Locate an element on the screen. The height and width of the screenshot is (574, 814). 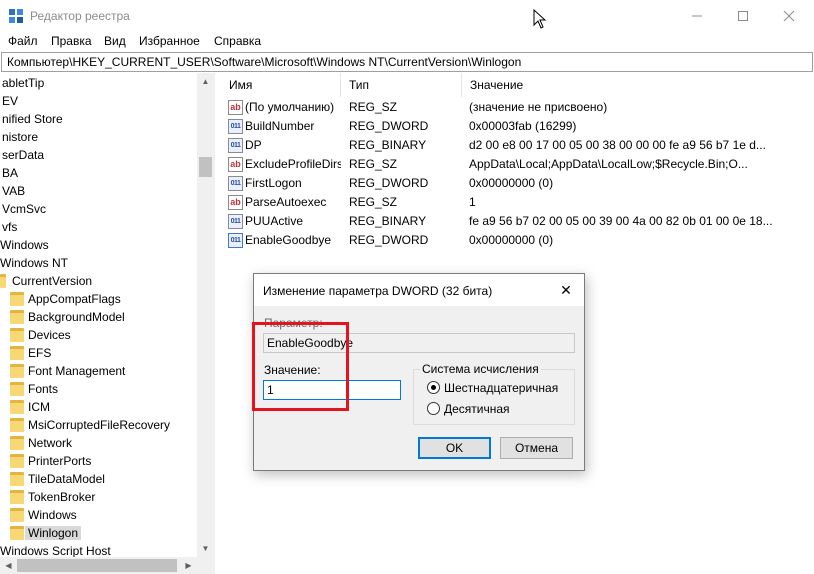
base-groupbox is located at coordinates (494, 397).